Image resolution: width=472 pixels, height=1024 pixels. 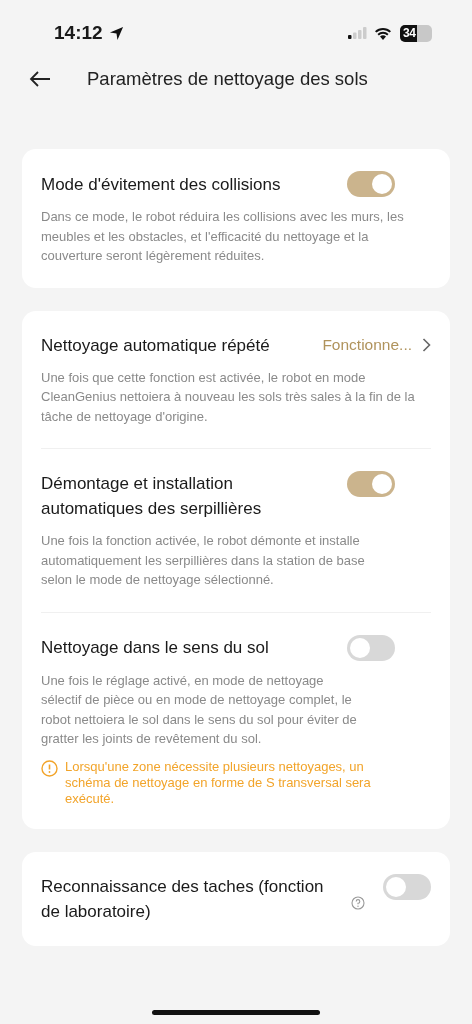 What do you see at coordinates (223, 236) in the screenshot?
I see `setting-description: Dans ce mode, le robot réduira les collisions avec les murs, les meubles et les obstacles, et l'efficacité du nettoyage et la couverture seront légèrement réduites.` at bounding box center [223, 236].